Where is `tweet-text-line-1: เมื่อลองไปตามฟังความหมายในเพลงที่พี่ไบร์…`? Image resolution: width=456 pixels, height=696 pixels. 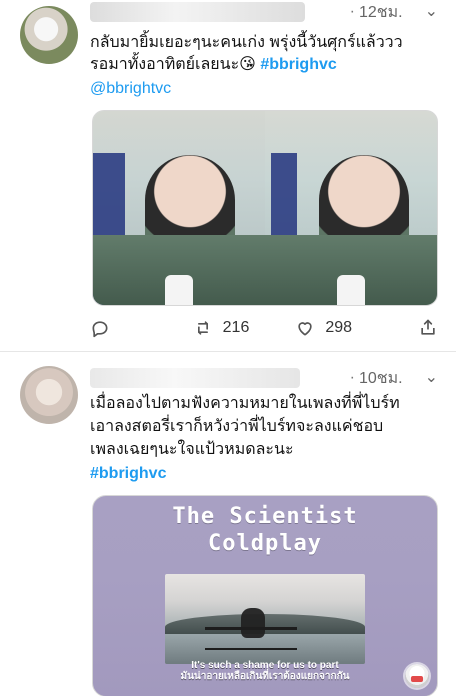
tweet-text-line-1: เมื่อลองไปตามฟังความหมายในเพลงที่พี่ไบร์… is located at coordinates (245, 403).